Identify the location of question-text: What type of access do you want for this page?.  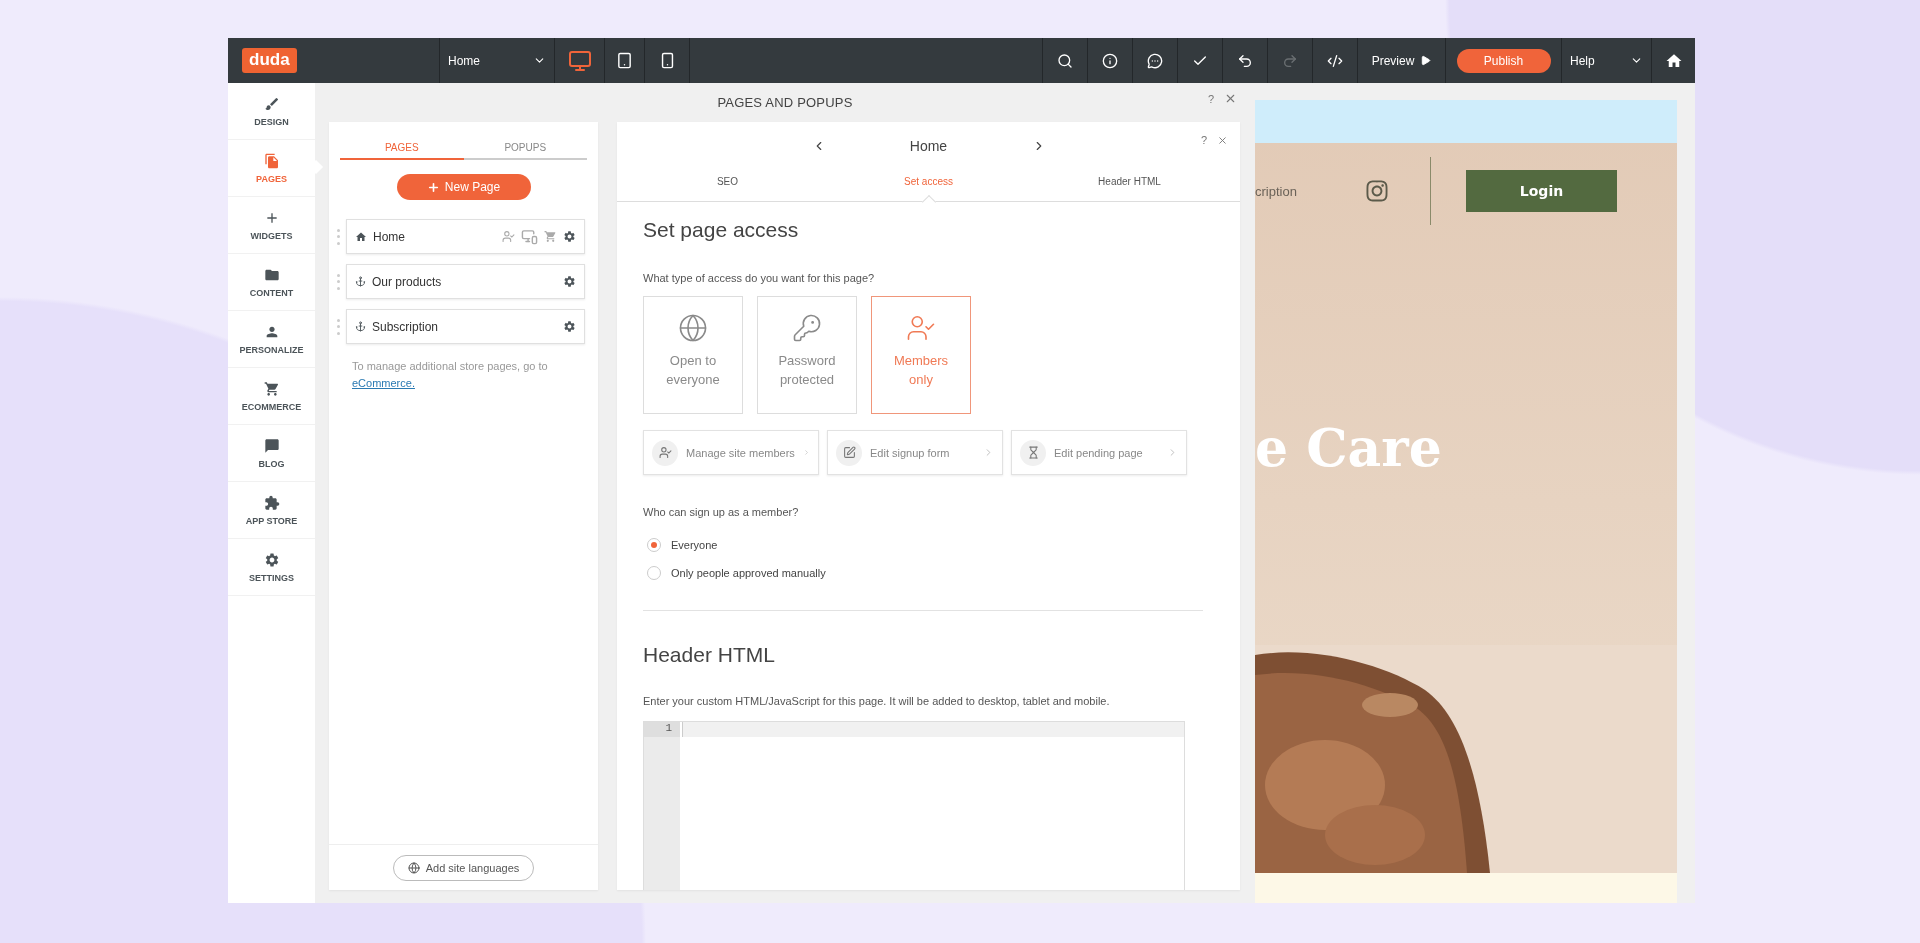
(759, 278).